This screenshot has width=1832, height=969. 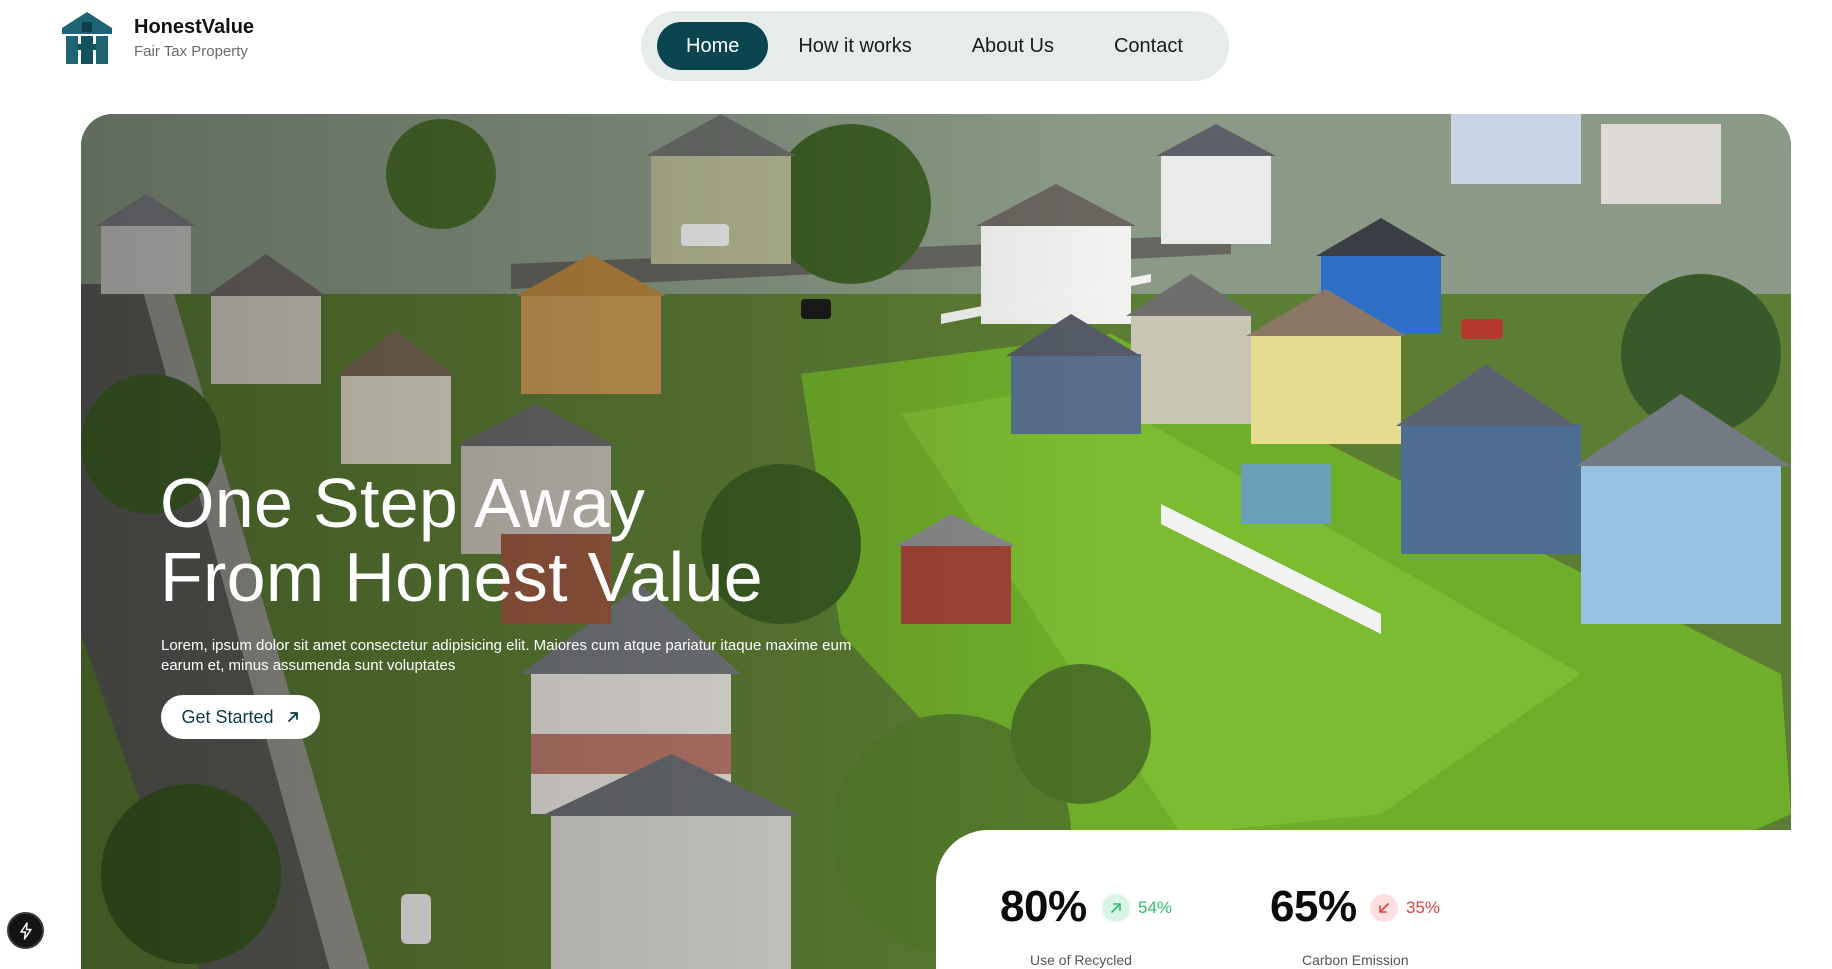 I want to click on stat-carbon: 65% 35% Carbon Emission, so click(x=1355, y=925).